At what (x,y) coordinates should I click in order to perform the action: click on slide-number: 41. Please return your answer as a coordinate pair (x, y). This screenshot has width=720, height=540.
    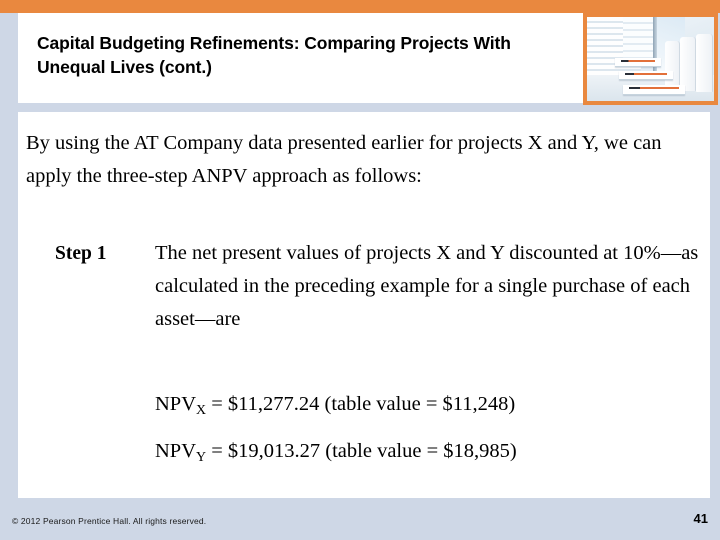
    Looking at the image, I should click on (700, 518).